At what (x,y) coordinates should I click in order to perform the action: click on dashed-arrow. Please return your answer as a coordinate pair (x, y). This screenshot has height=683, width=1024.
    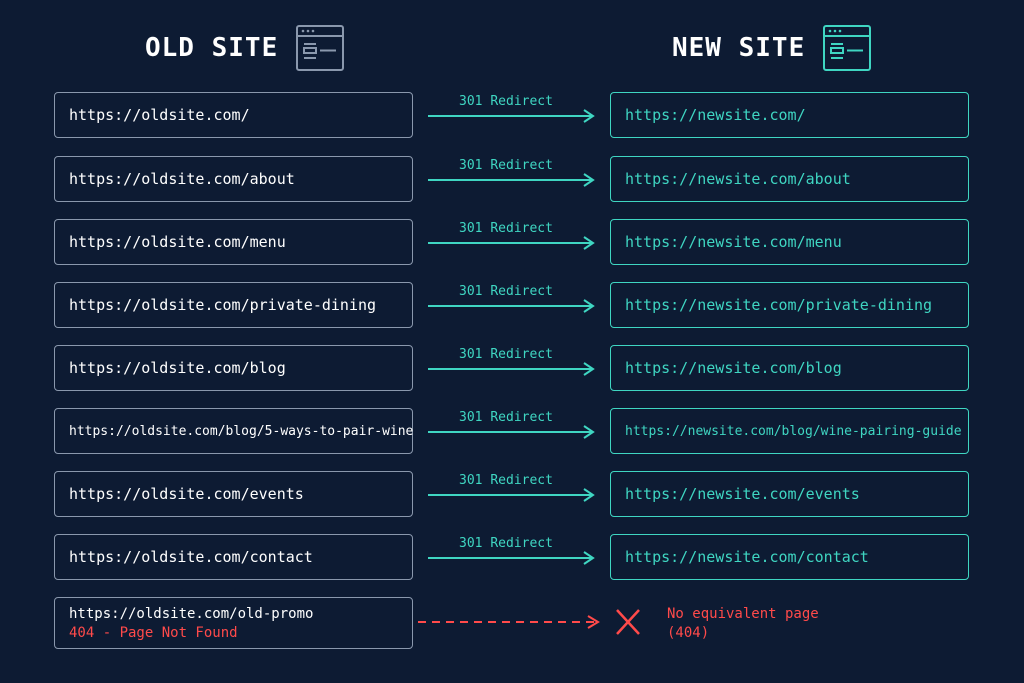
    Looking at the image, I should click on (509, 622).